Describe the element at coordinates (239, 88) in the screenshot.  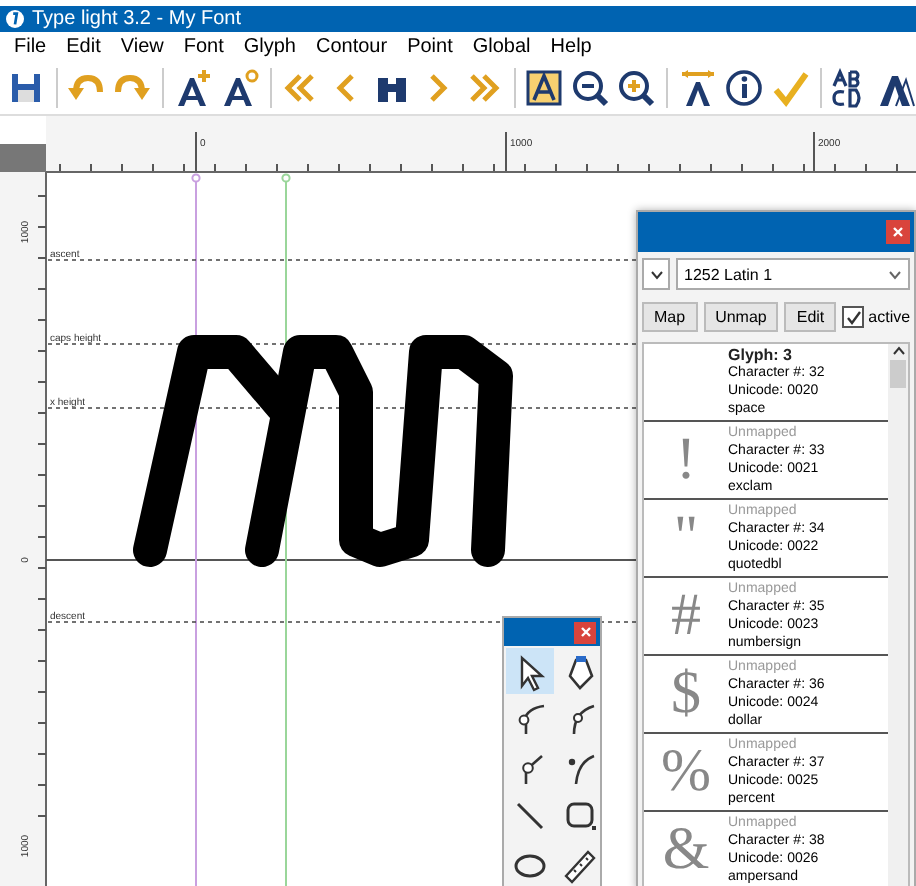
I see `font-properties-icon` at that location.